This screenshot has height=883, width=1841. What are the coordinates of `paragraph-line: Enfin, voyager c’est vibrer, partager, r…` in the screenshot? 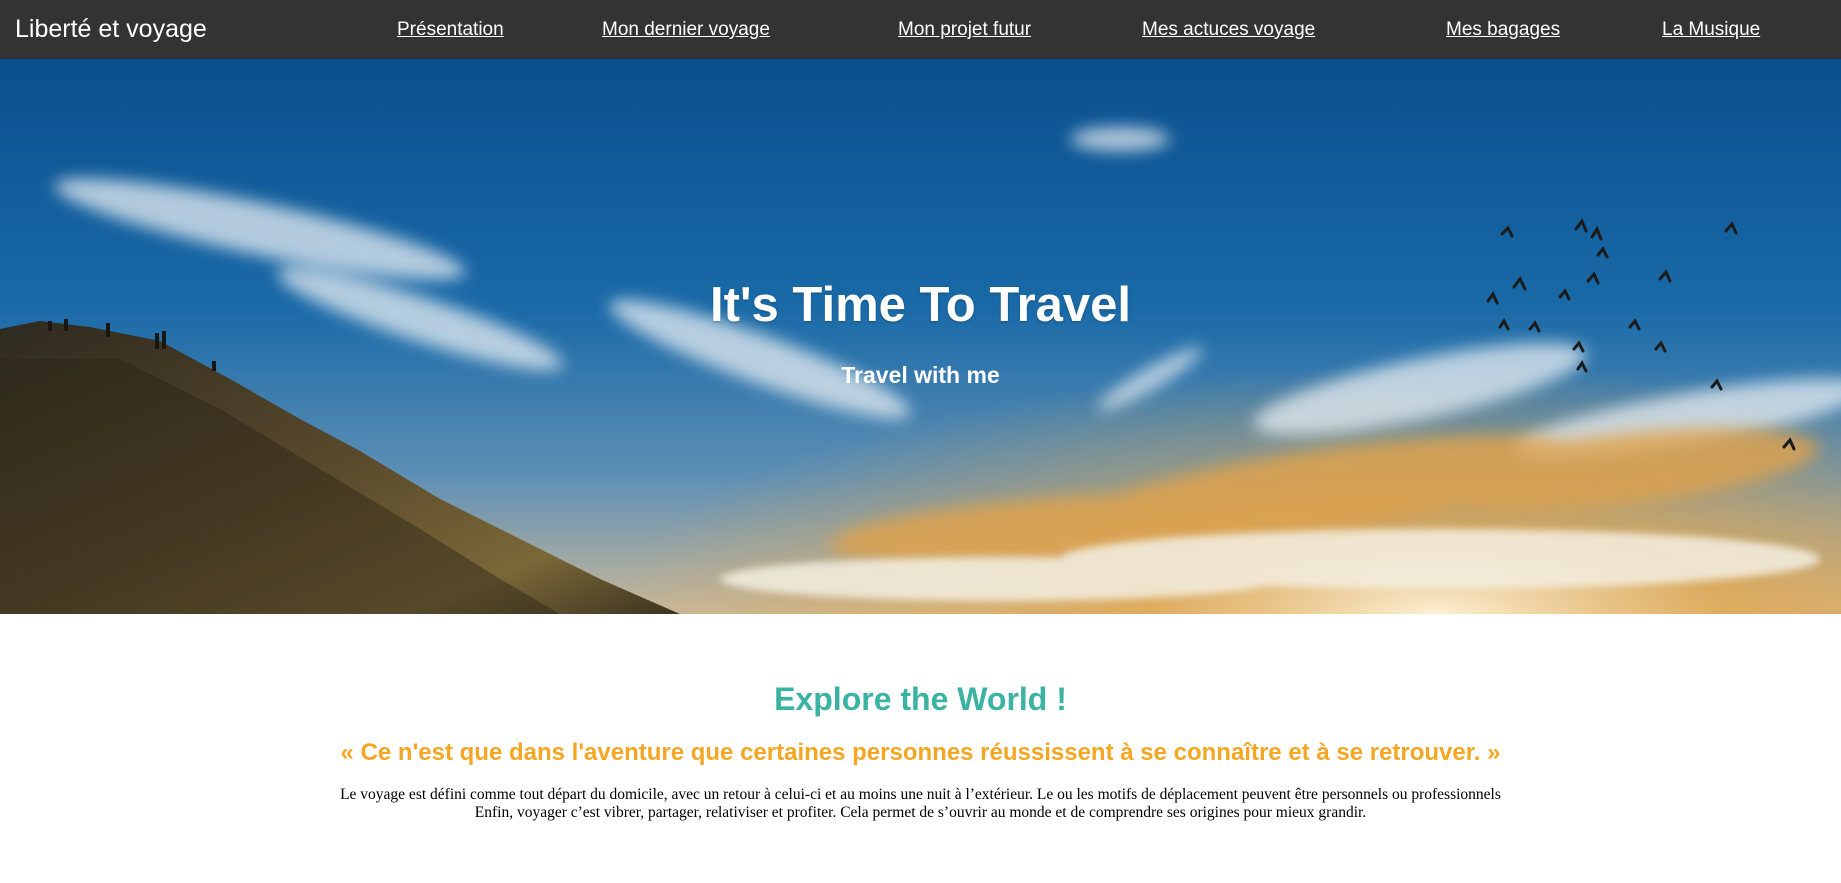 It's located at (920, 812).